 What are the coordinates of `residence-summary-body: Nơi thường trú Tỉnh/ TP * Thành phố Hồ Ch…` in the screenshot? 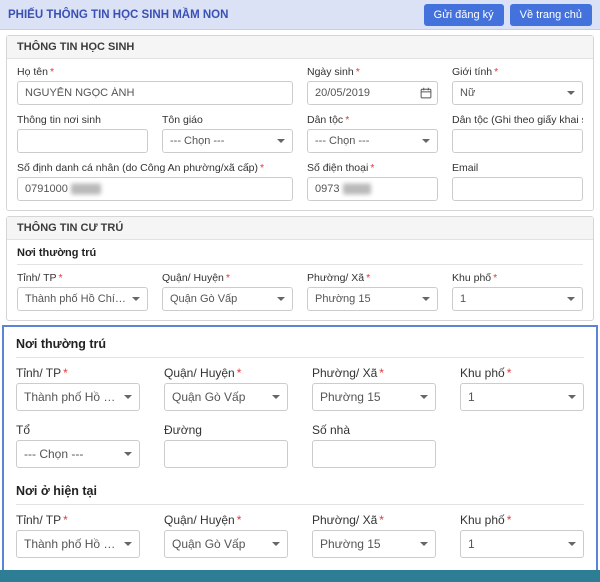 It's located at (300, 280).